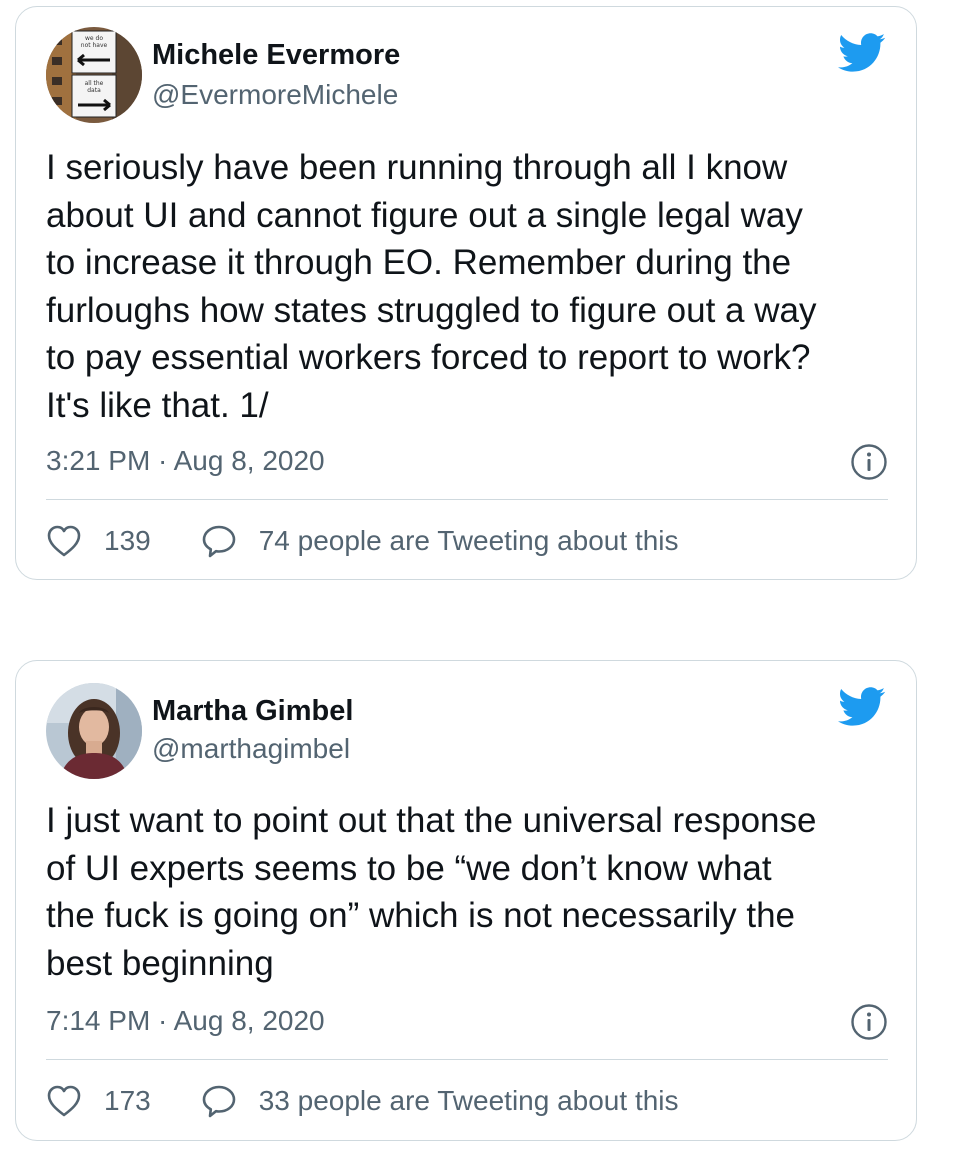 The height and width of the screenshot is (1160, 980). I want to click on tweet-actions: 139 74 people are Tweeting about this, so click(362, 541).